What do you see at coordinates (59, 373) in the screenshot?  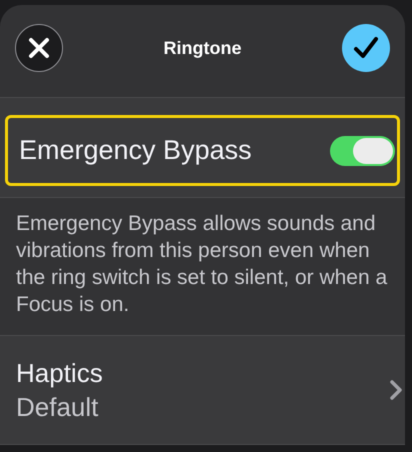 I see `row-label: Haptics` at bounding box center [59, 373].